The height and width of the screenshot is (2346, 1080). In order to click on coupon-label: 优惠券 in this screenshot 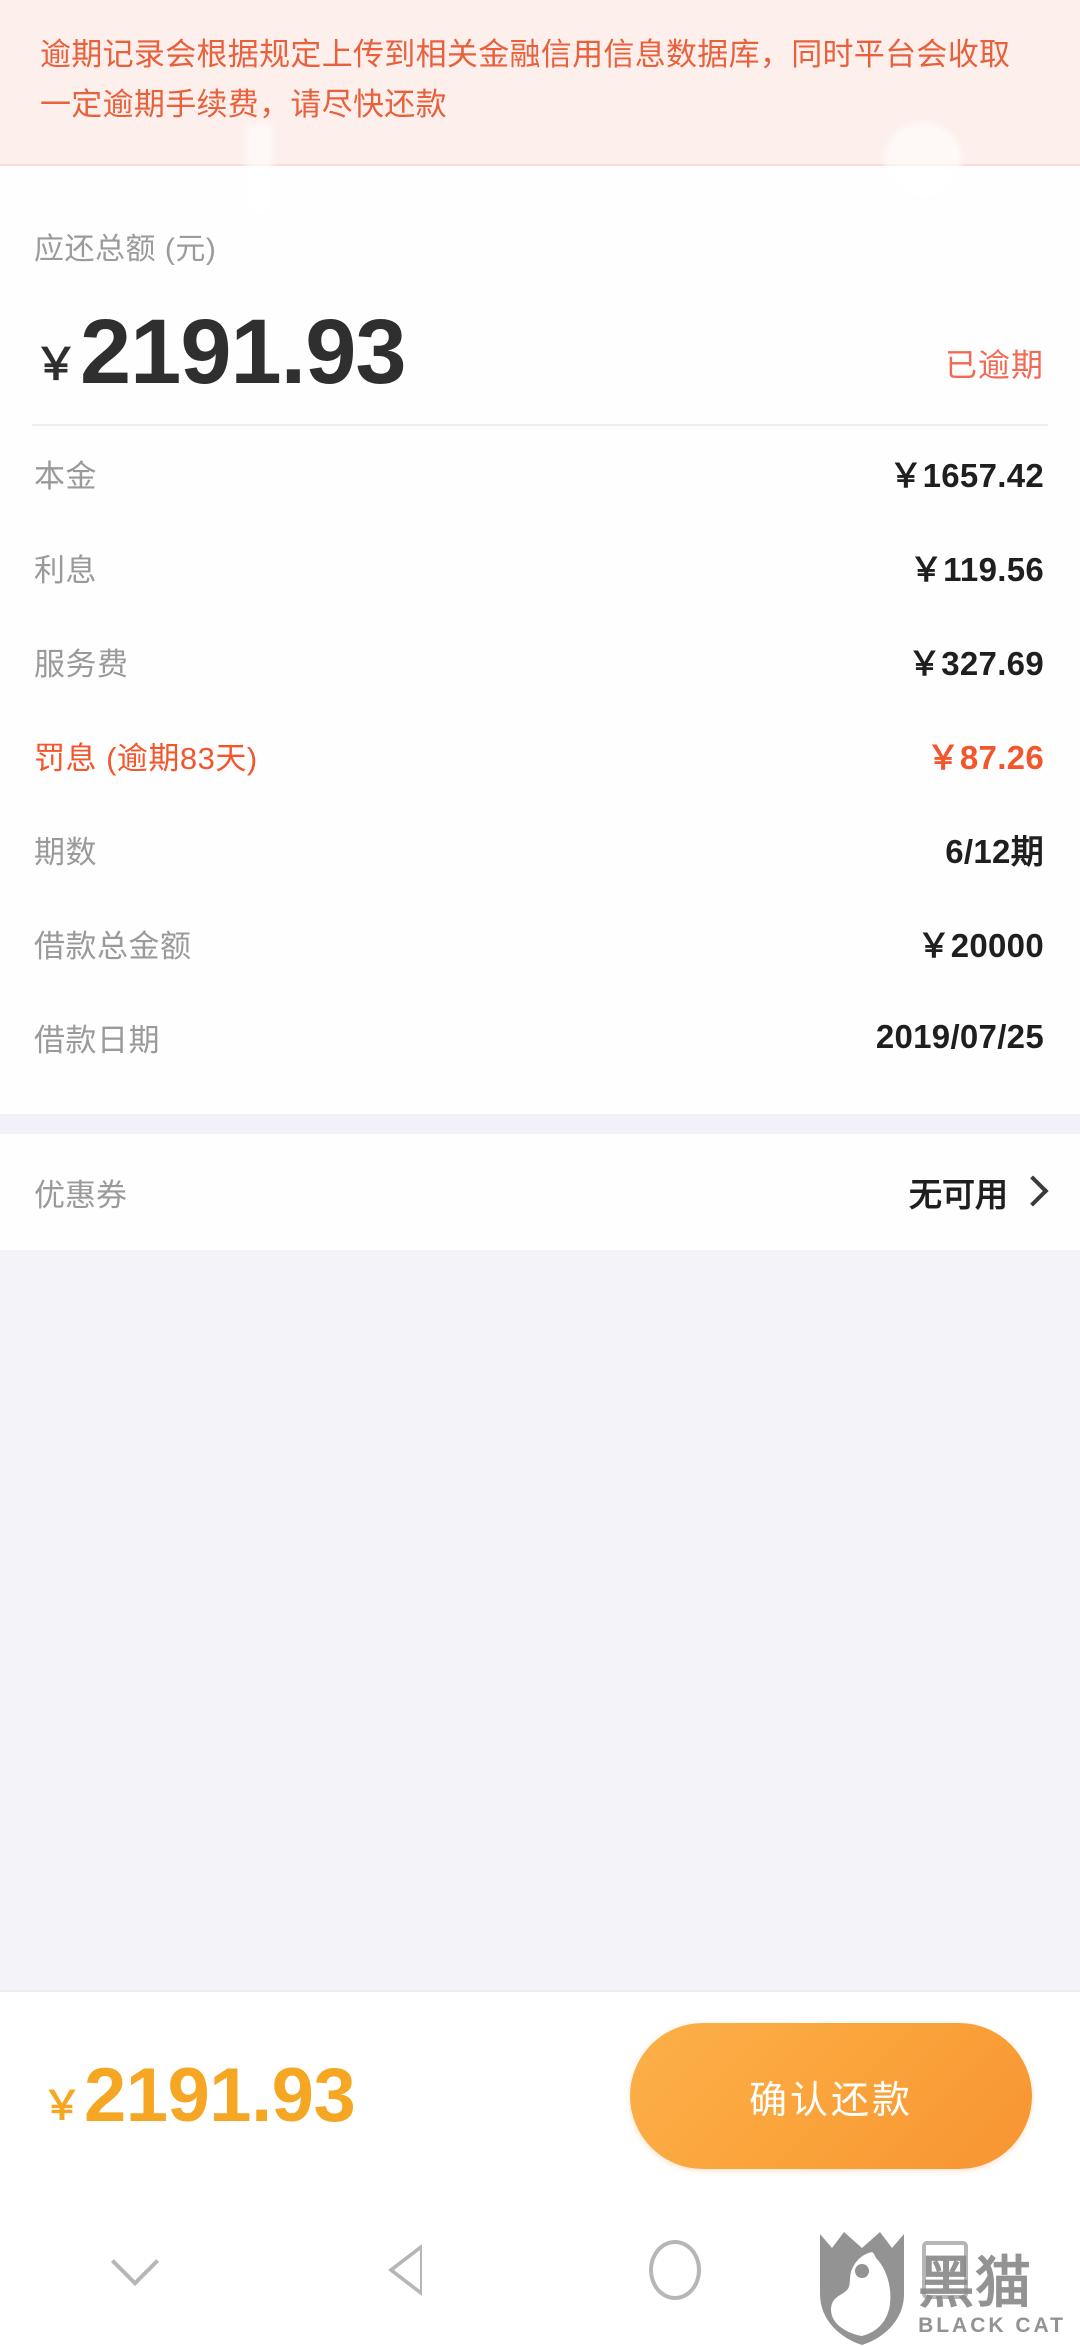, I will do `click(80, 1195)`.